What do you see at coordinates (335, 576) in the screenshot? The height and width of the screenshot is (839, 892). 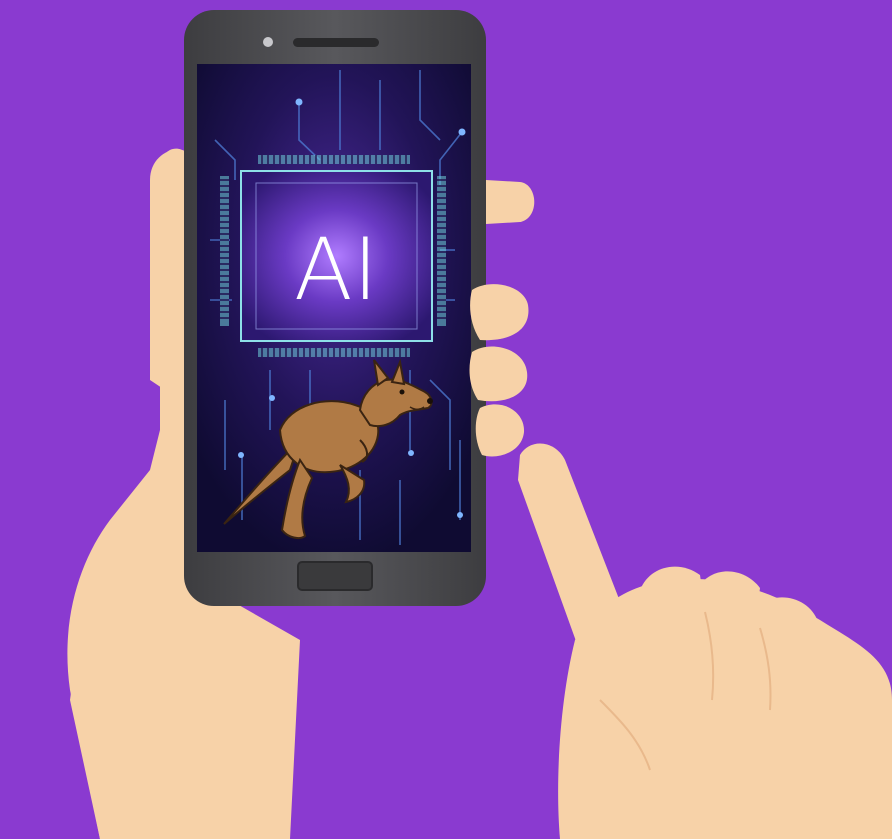 I see `home-button` at bounding box center [335, 576].